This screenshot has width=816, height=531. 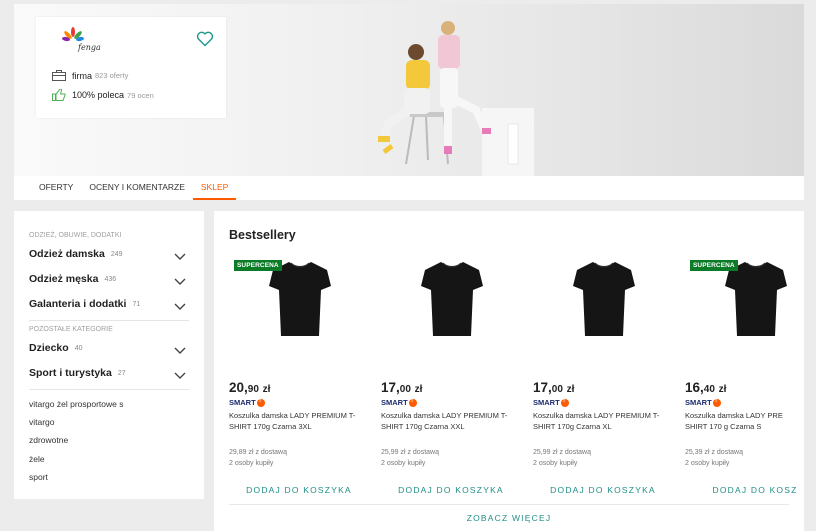 I want to click on category-group-header: POZOSTAŁE KATEGORIE, so click(x=71, y=329).